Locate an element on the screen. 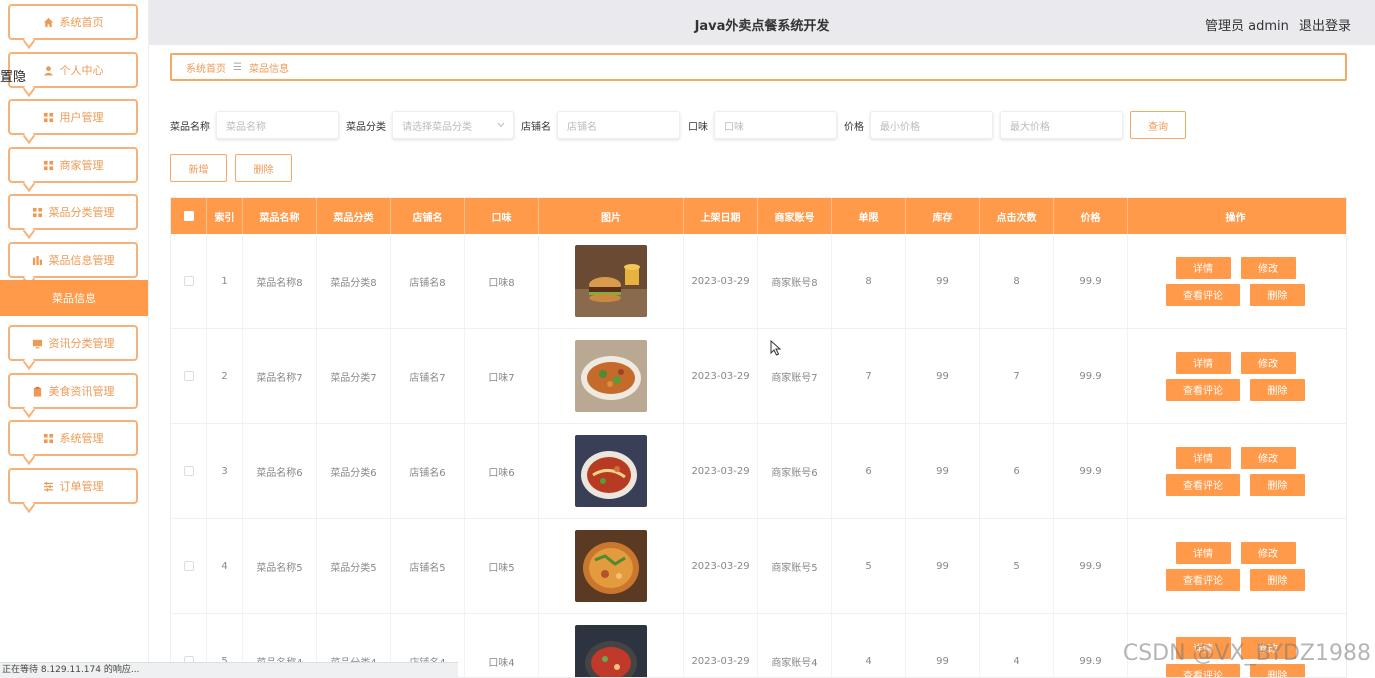  cell-clicks: 5 is located at coordinates (1017, 566).